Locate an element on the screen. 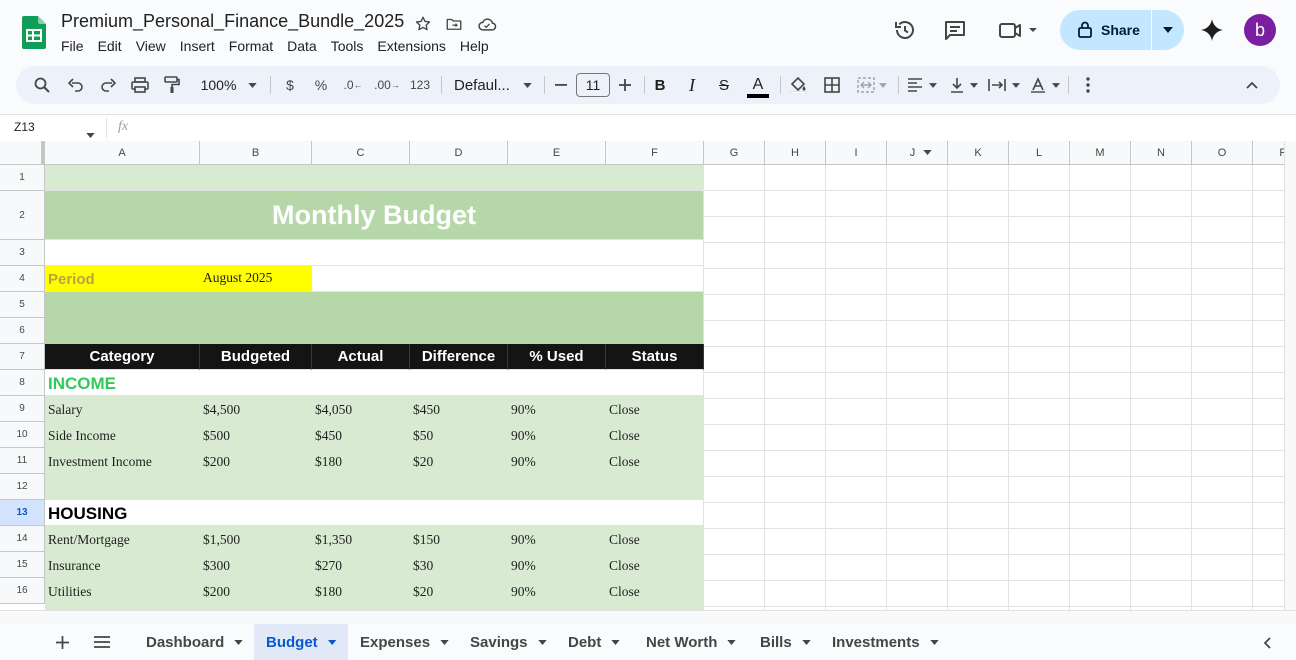 The height and width of the screenshot is (660, 1296). version-history-icon is located at coordinates (905, 30).